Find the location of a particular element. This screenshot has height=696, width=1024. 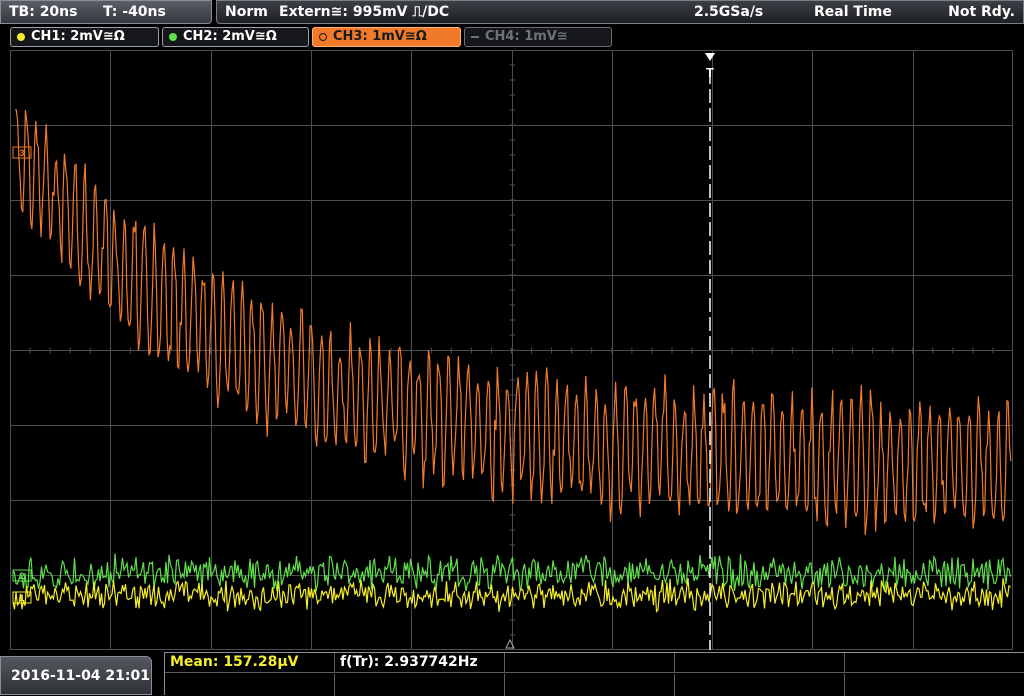

measurement-panel: Mean: 157.28µV f(Tr): 2.937742Hz is located at coordinates (594, 674).